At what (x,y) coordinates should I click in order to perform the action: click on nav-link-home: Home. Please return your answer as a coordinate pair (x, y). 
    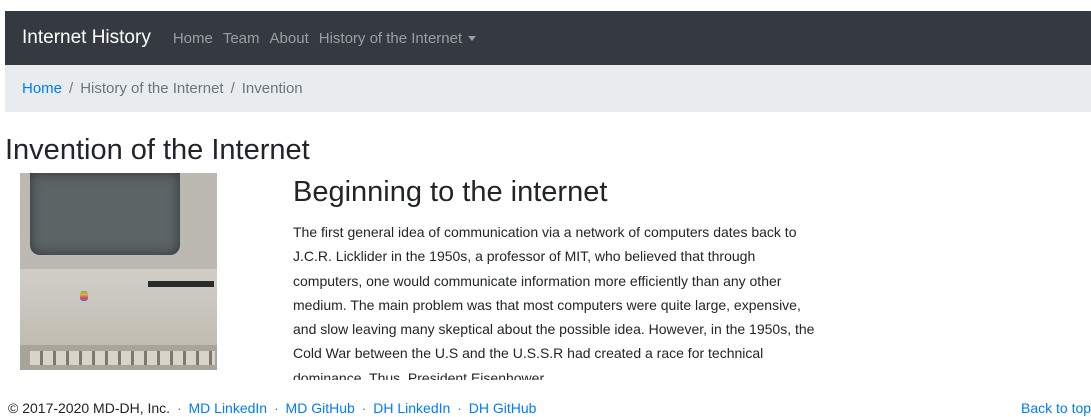
    Looking at the image, I should click on (193, 38).